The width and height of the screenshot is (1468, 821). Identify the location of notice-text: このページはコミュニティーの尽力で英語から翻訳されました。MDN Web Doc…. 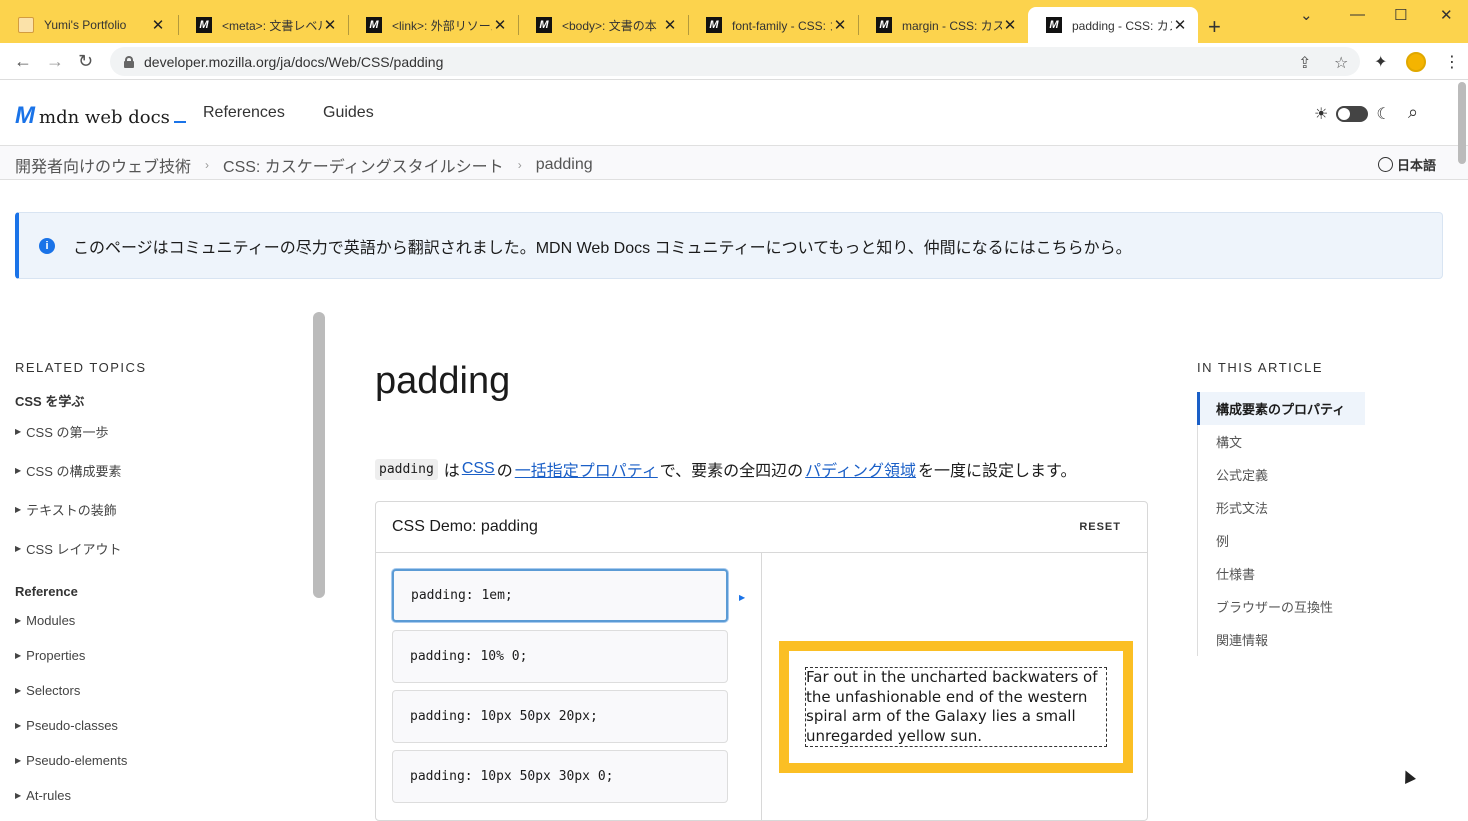
(602, 246).